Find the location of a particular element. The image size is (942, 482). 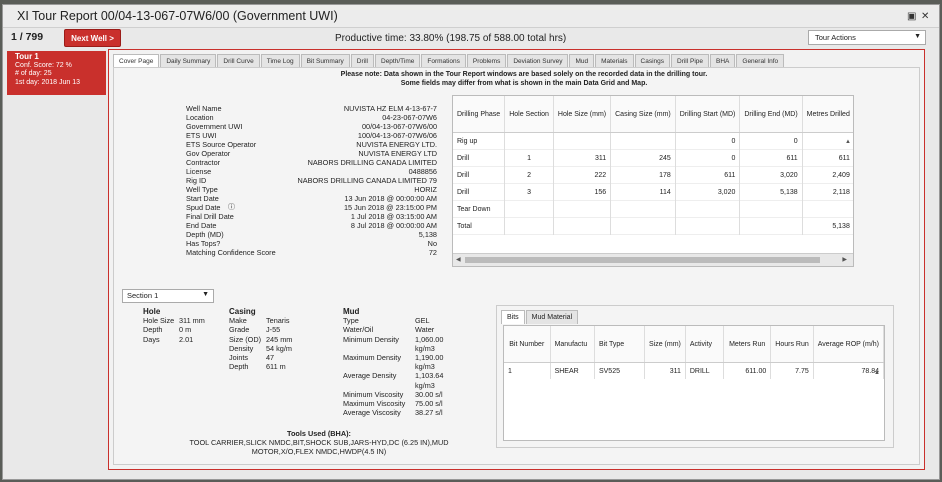

next-well-button: Next Well > is located at coordinates (92, 38).